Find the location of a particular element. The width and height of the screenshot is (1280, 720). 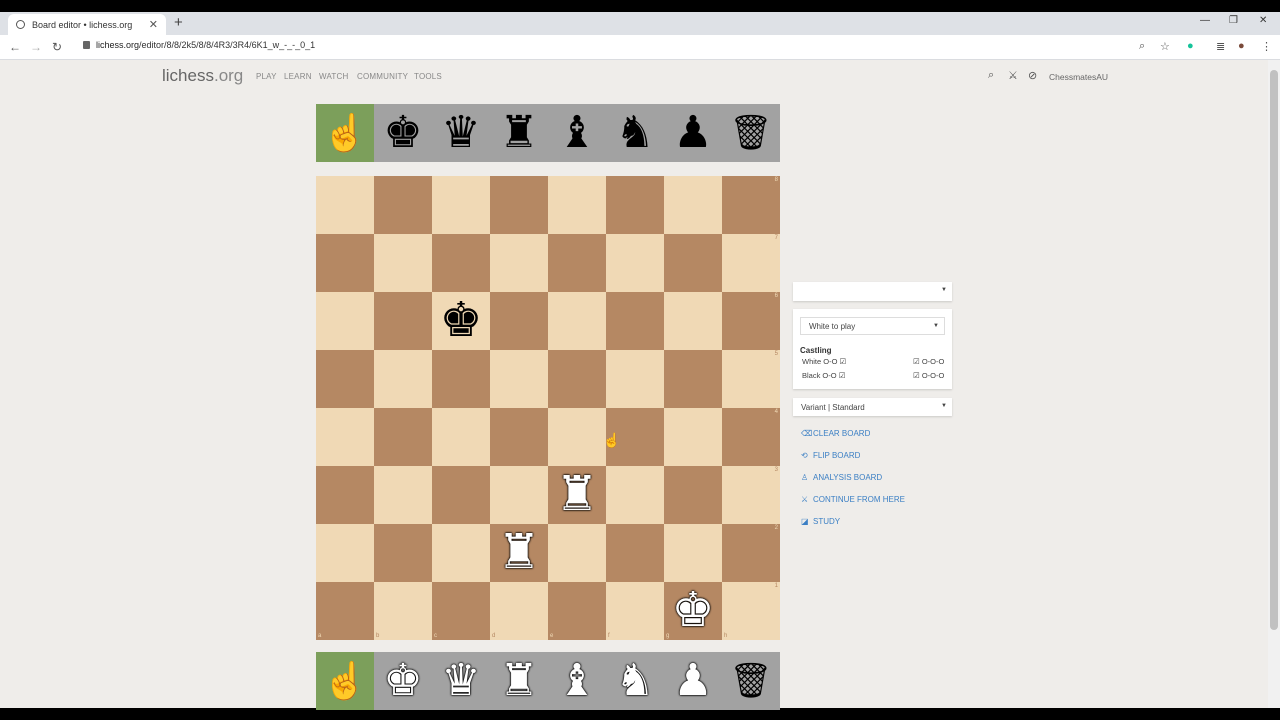

spare-bottom-white-king-button: ♚ is located at coordinates (403, 681).